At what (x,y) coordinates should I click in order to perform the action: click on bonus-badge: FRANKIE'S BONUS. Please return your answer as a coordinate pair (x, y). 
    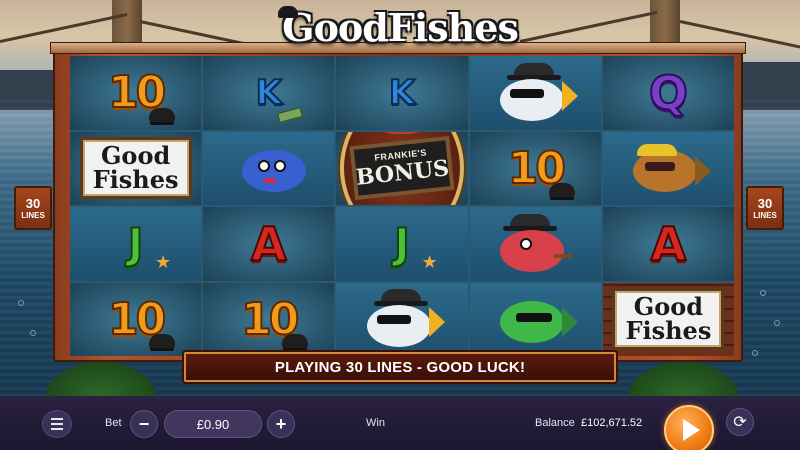
    Looking at the image, I should click on (401, 168).